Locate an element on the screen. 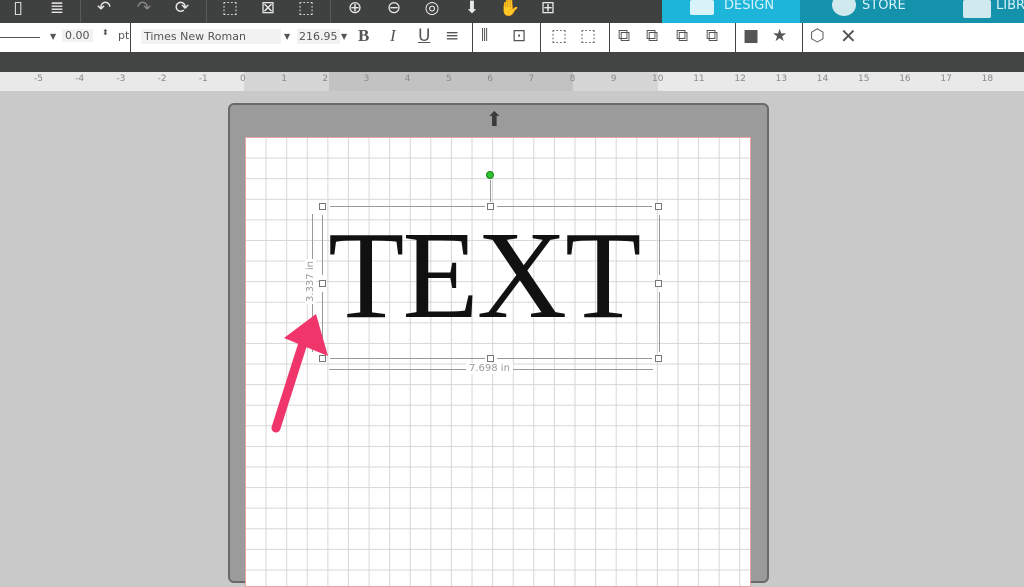  select-all-icon: ⬚ is located at coordinates (230, 9).